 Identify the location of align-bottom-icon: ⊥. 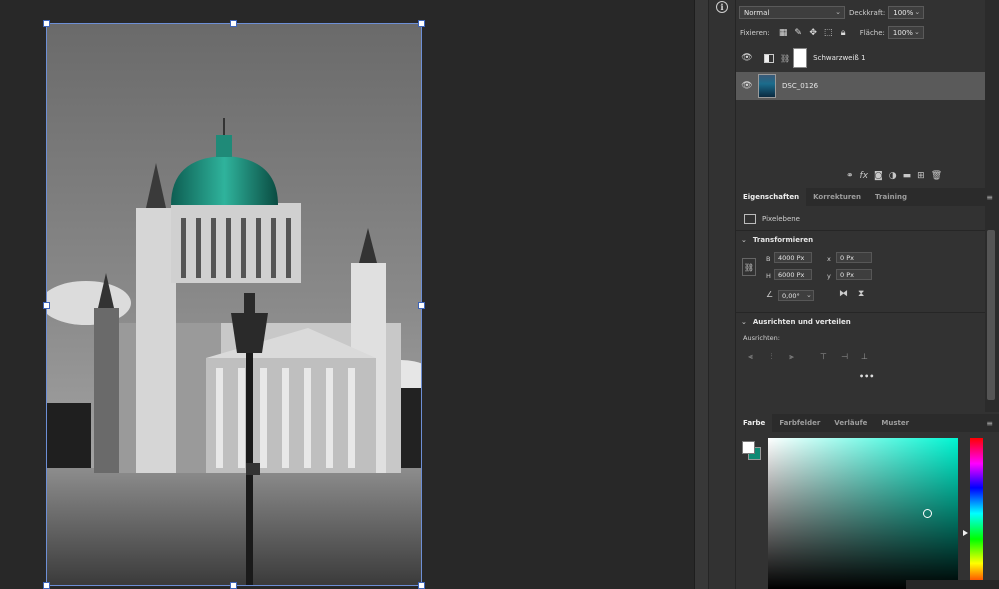
(864, 357).